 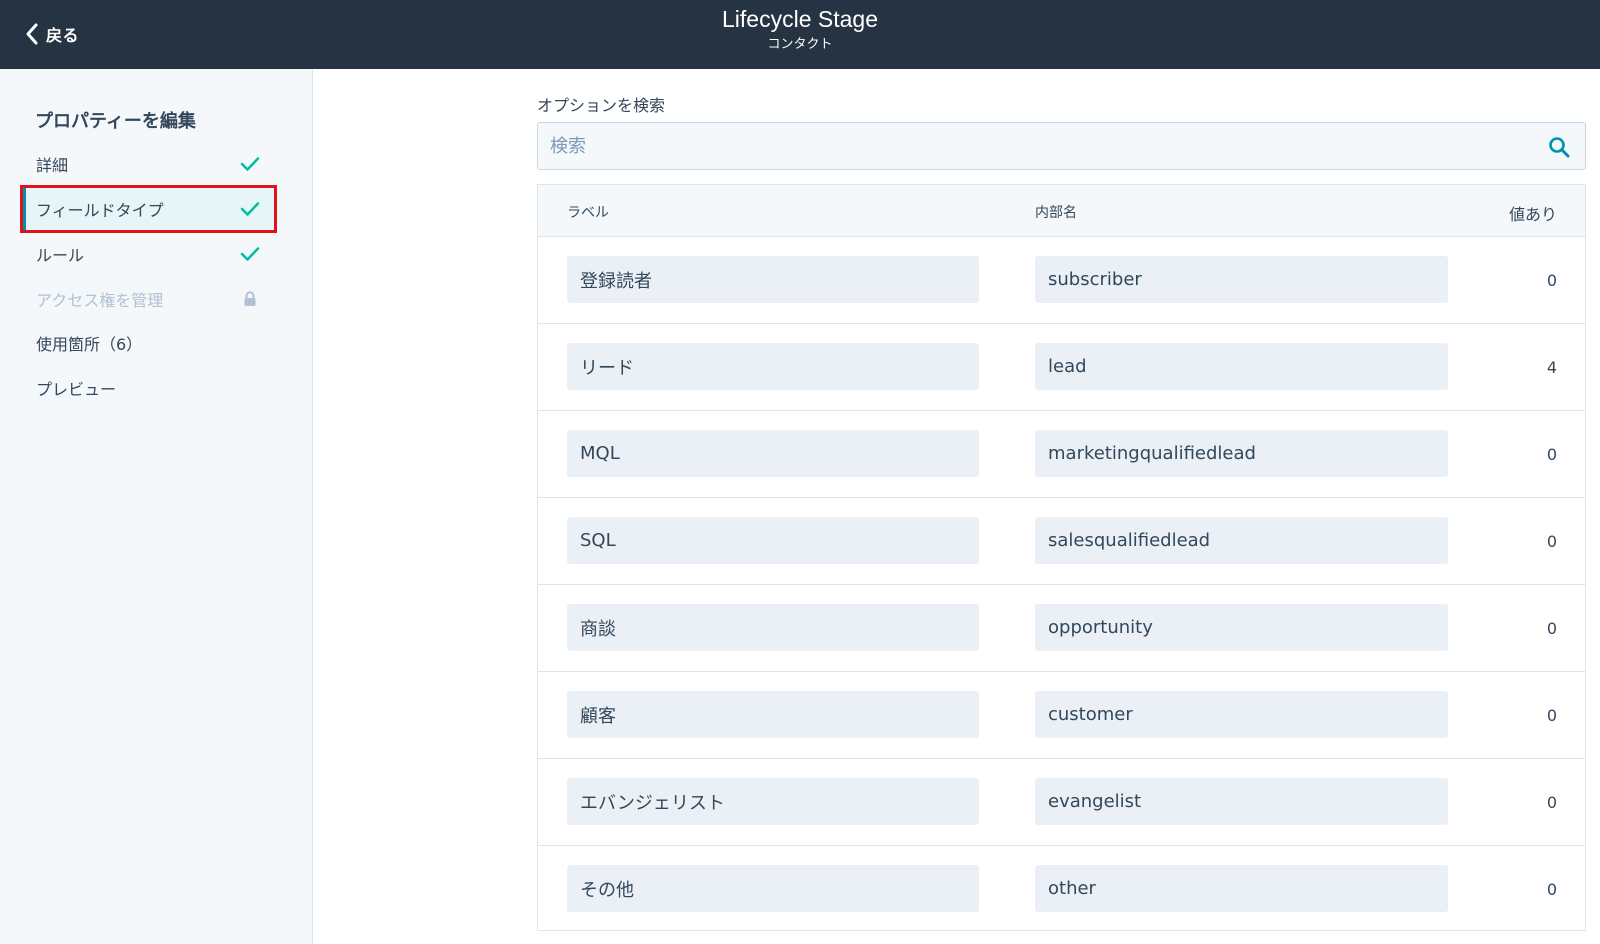 What do you see at coordinates (250, 299) in the screenshot?
I see `lock-icon` at bounding box center [250, 299].